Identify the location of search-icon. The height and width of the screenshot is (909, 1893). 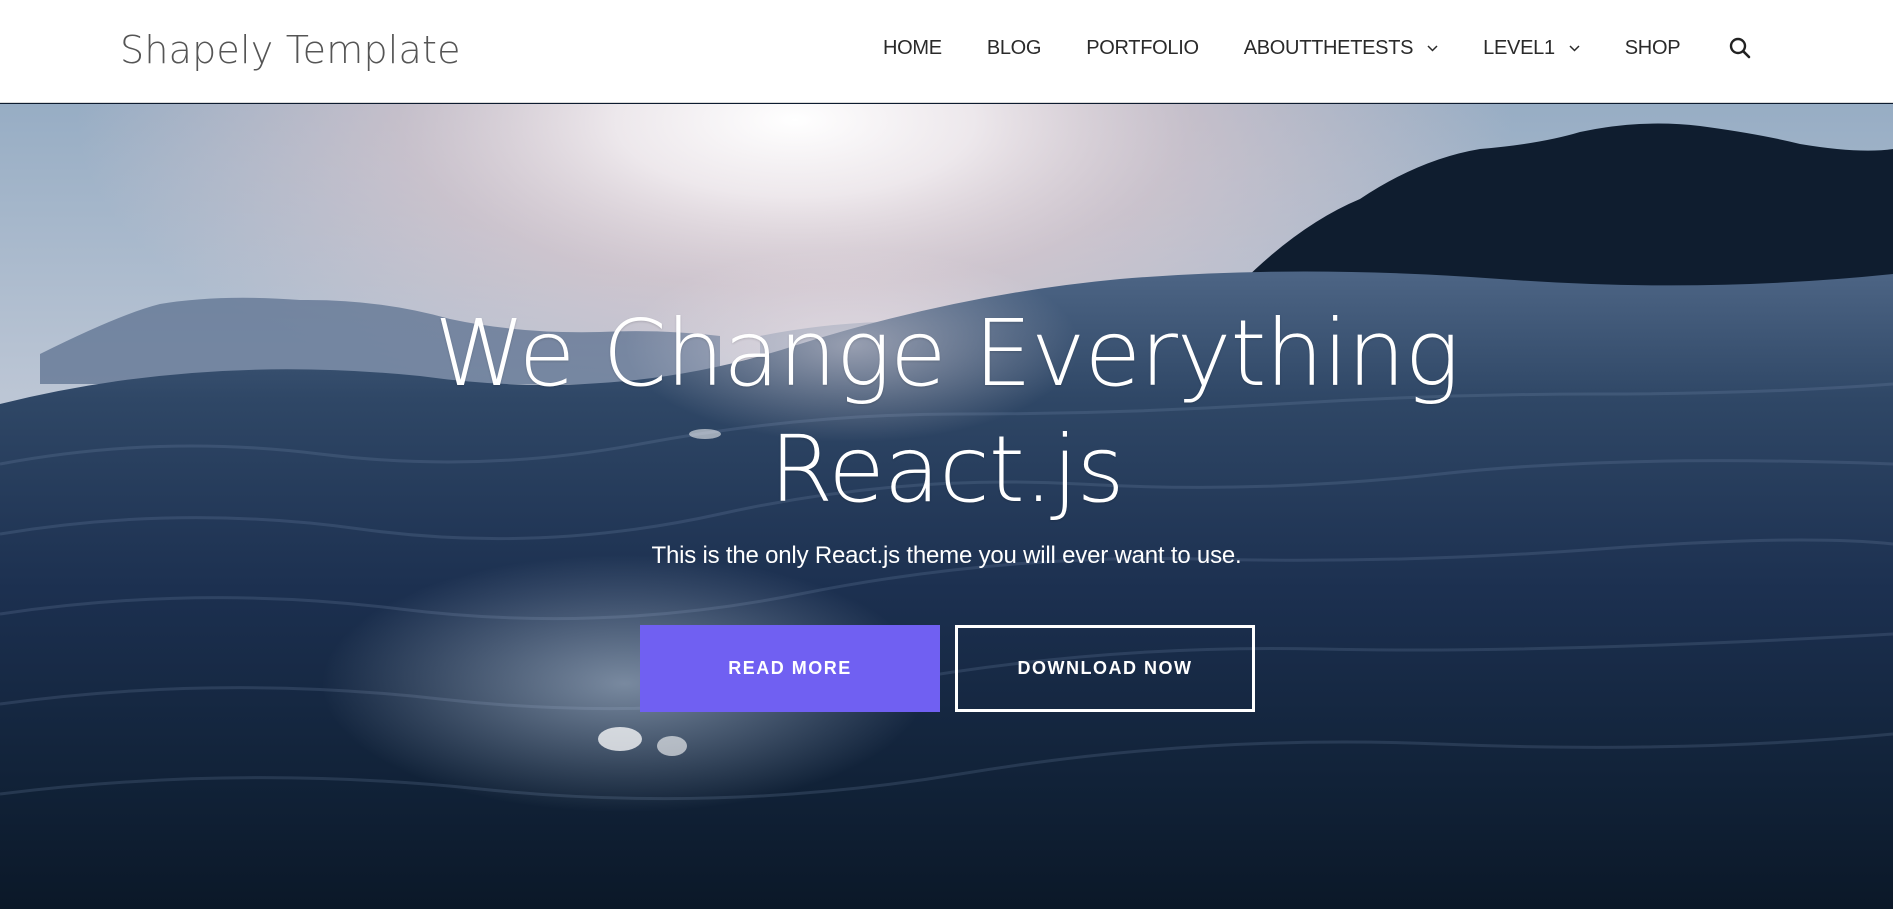
(1740, 48).